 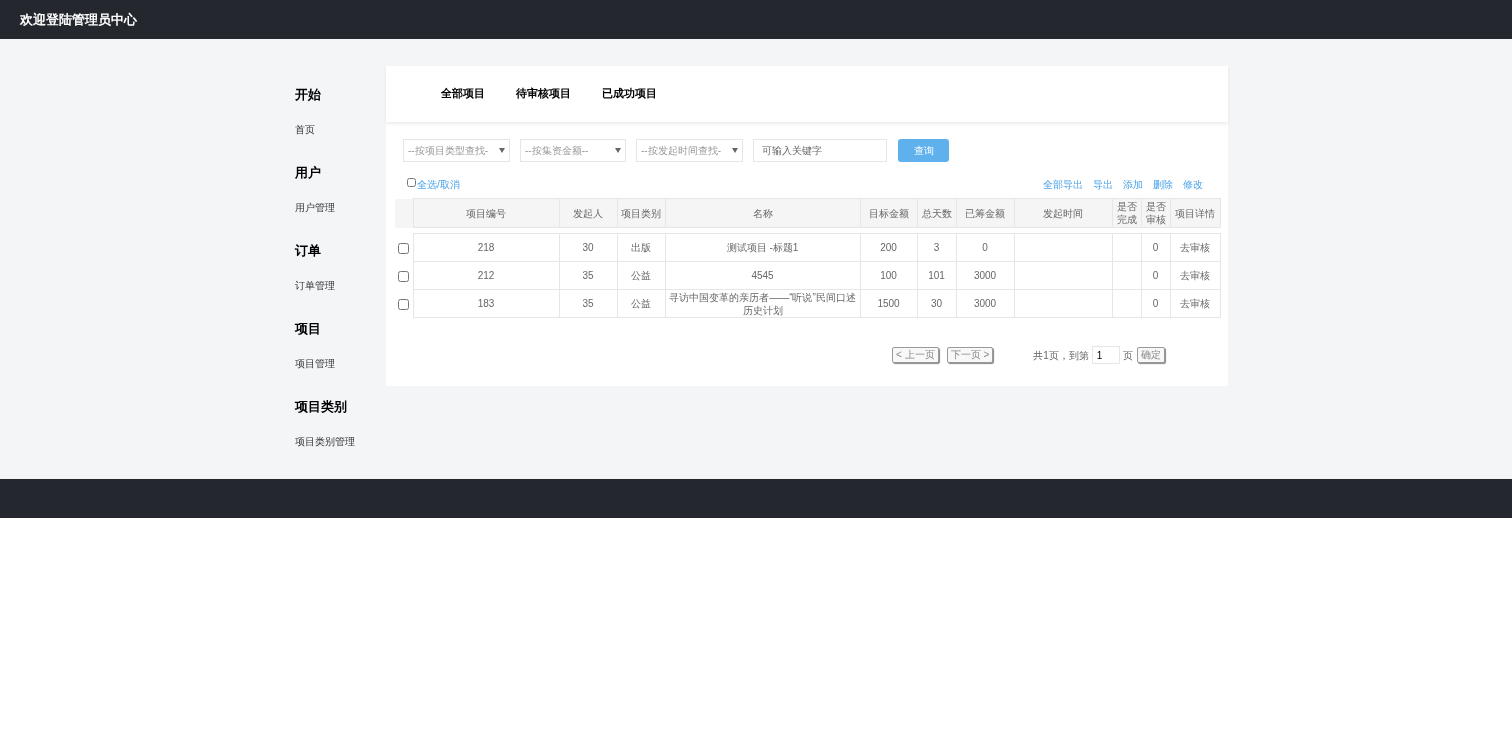 I want to click on page-suffix-label: 页, so click(x=1127, y=355).